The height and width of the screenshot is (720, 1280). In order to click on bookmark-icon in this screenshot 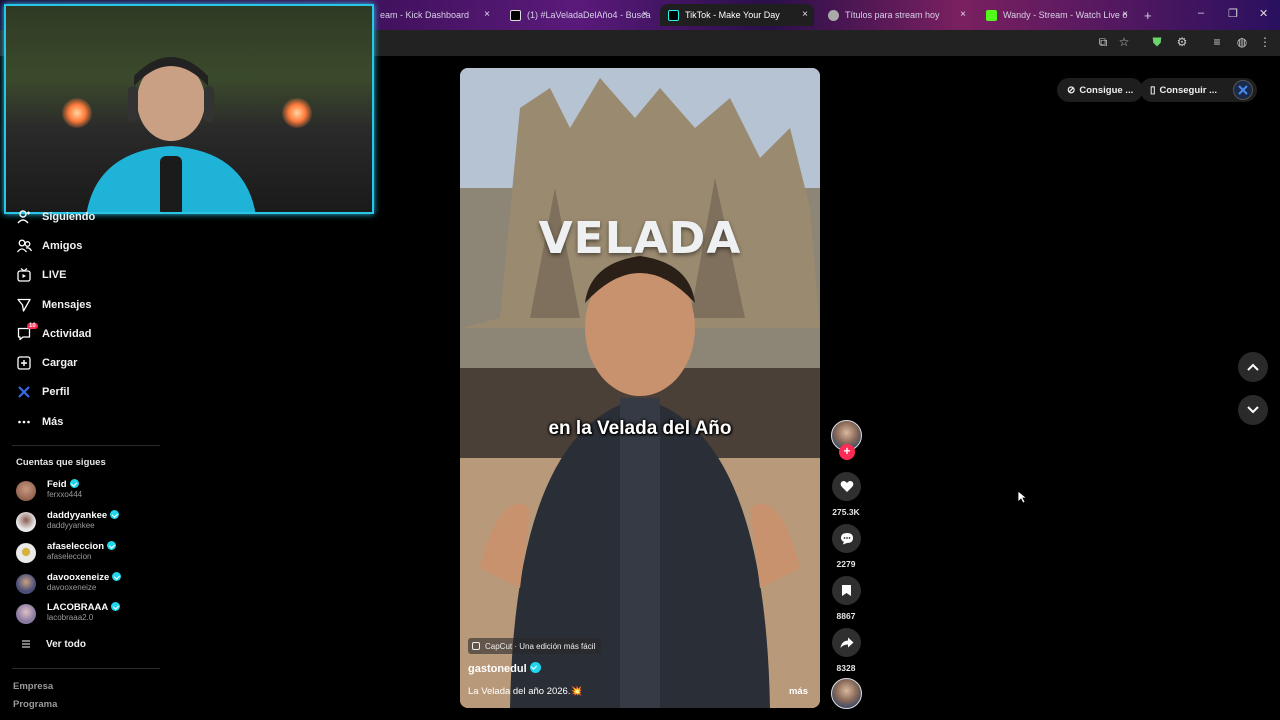, I will do `click(846, 590)`.